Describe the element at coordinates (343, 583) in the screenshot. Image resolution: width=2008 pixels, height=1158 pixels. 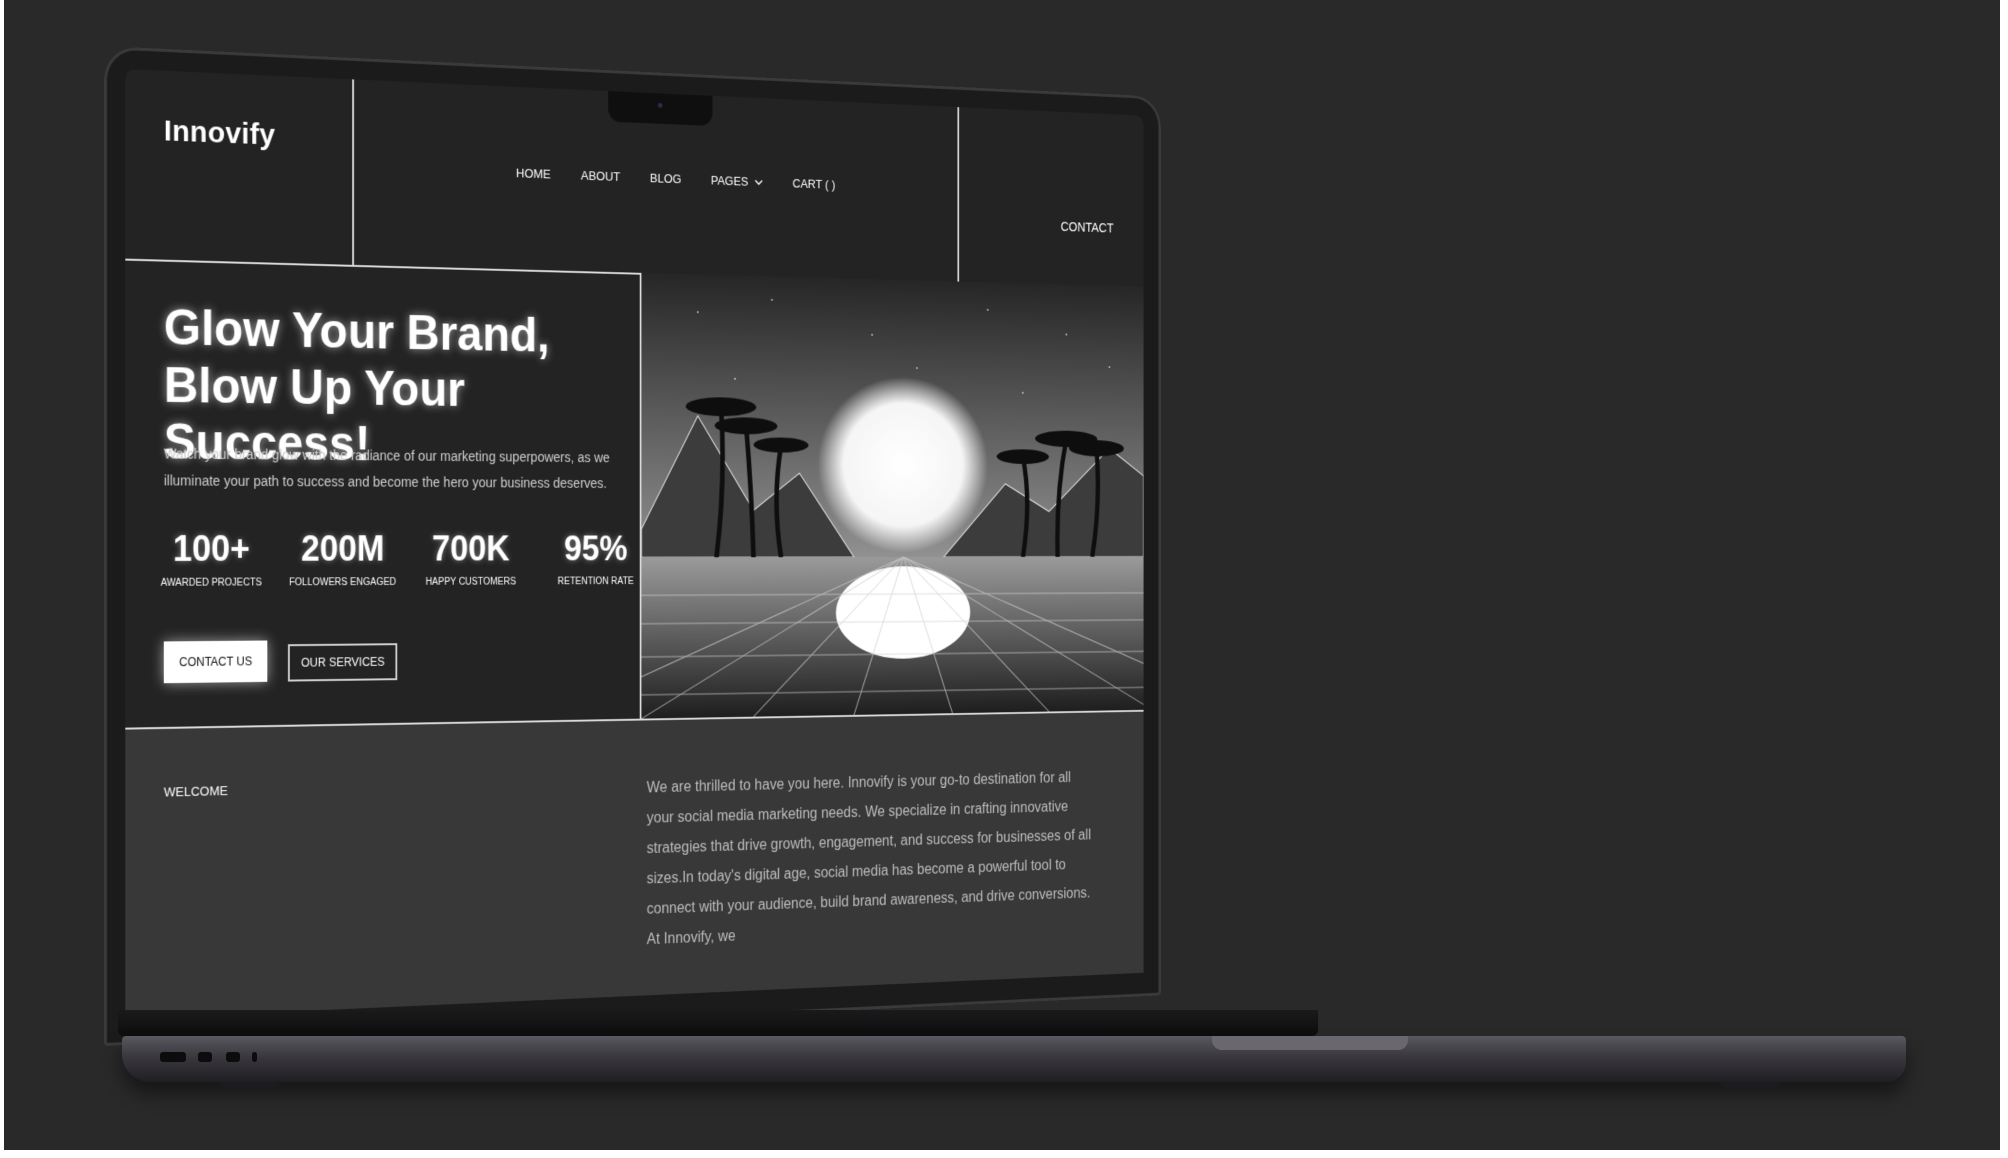
I see `stat-label: FOLLOWERS ENGAGED` at that location.